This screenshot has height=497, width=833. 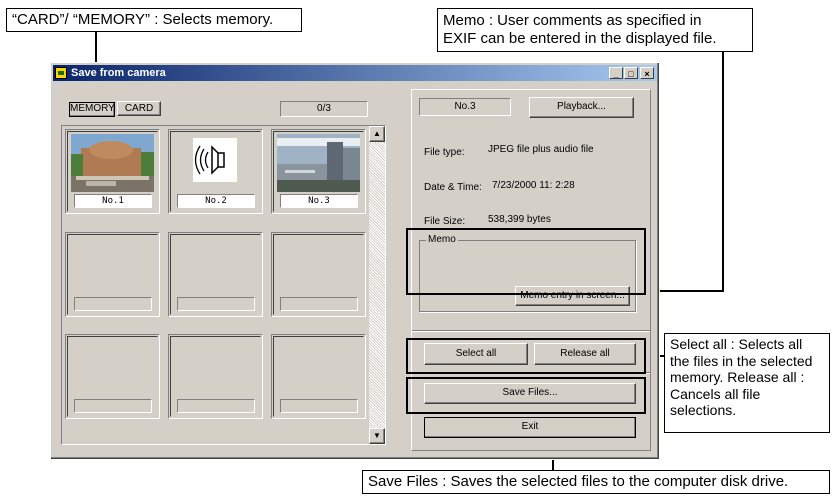 What do you see at coordinates (355, 73) in the screenshot?
I see `title-bar: Save from camera _ □ ×` at bounding box center [355, 73].